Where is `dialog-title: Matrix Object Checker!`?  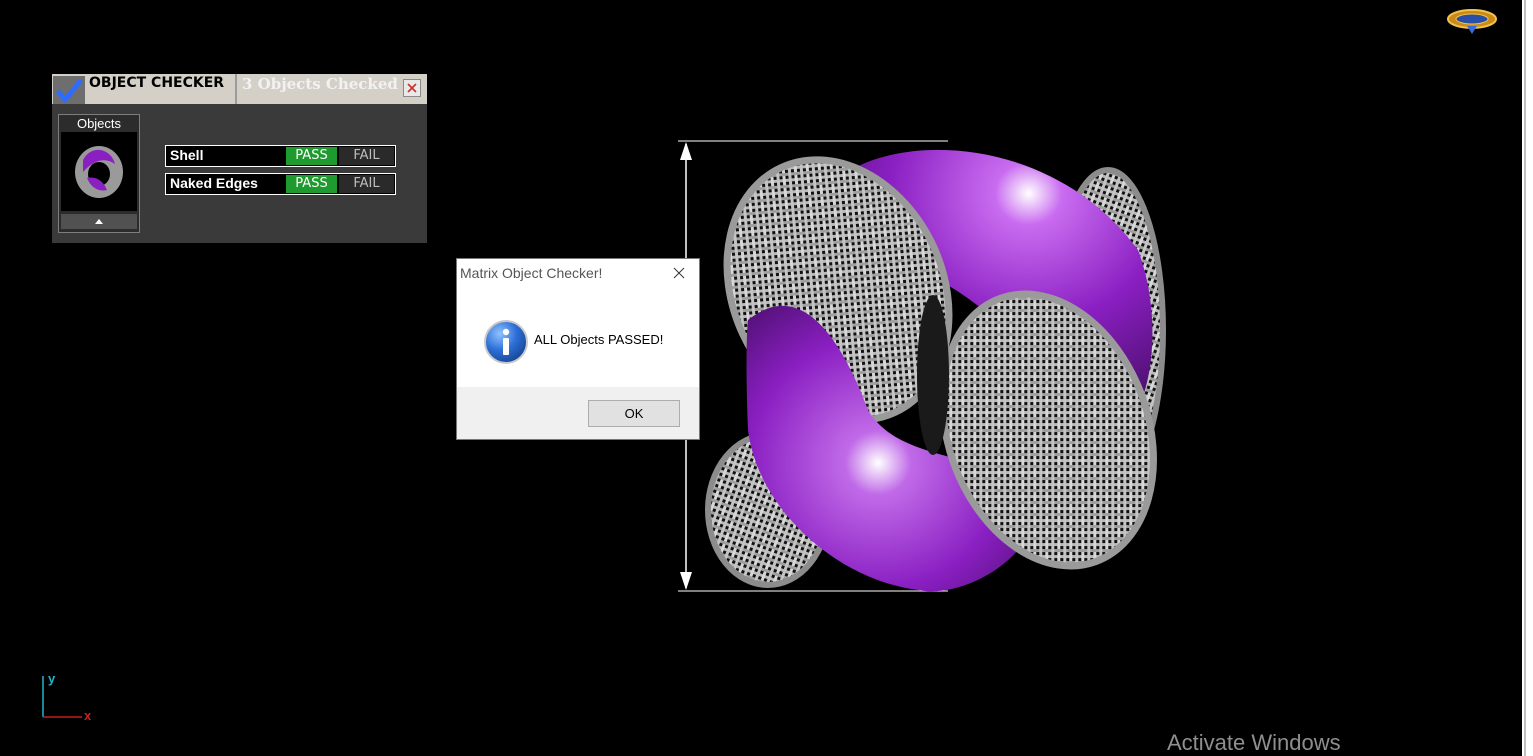 dialog-title: Matrix Object Checker! is located at coordinates (531, 273).